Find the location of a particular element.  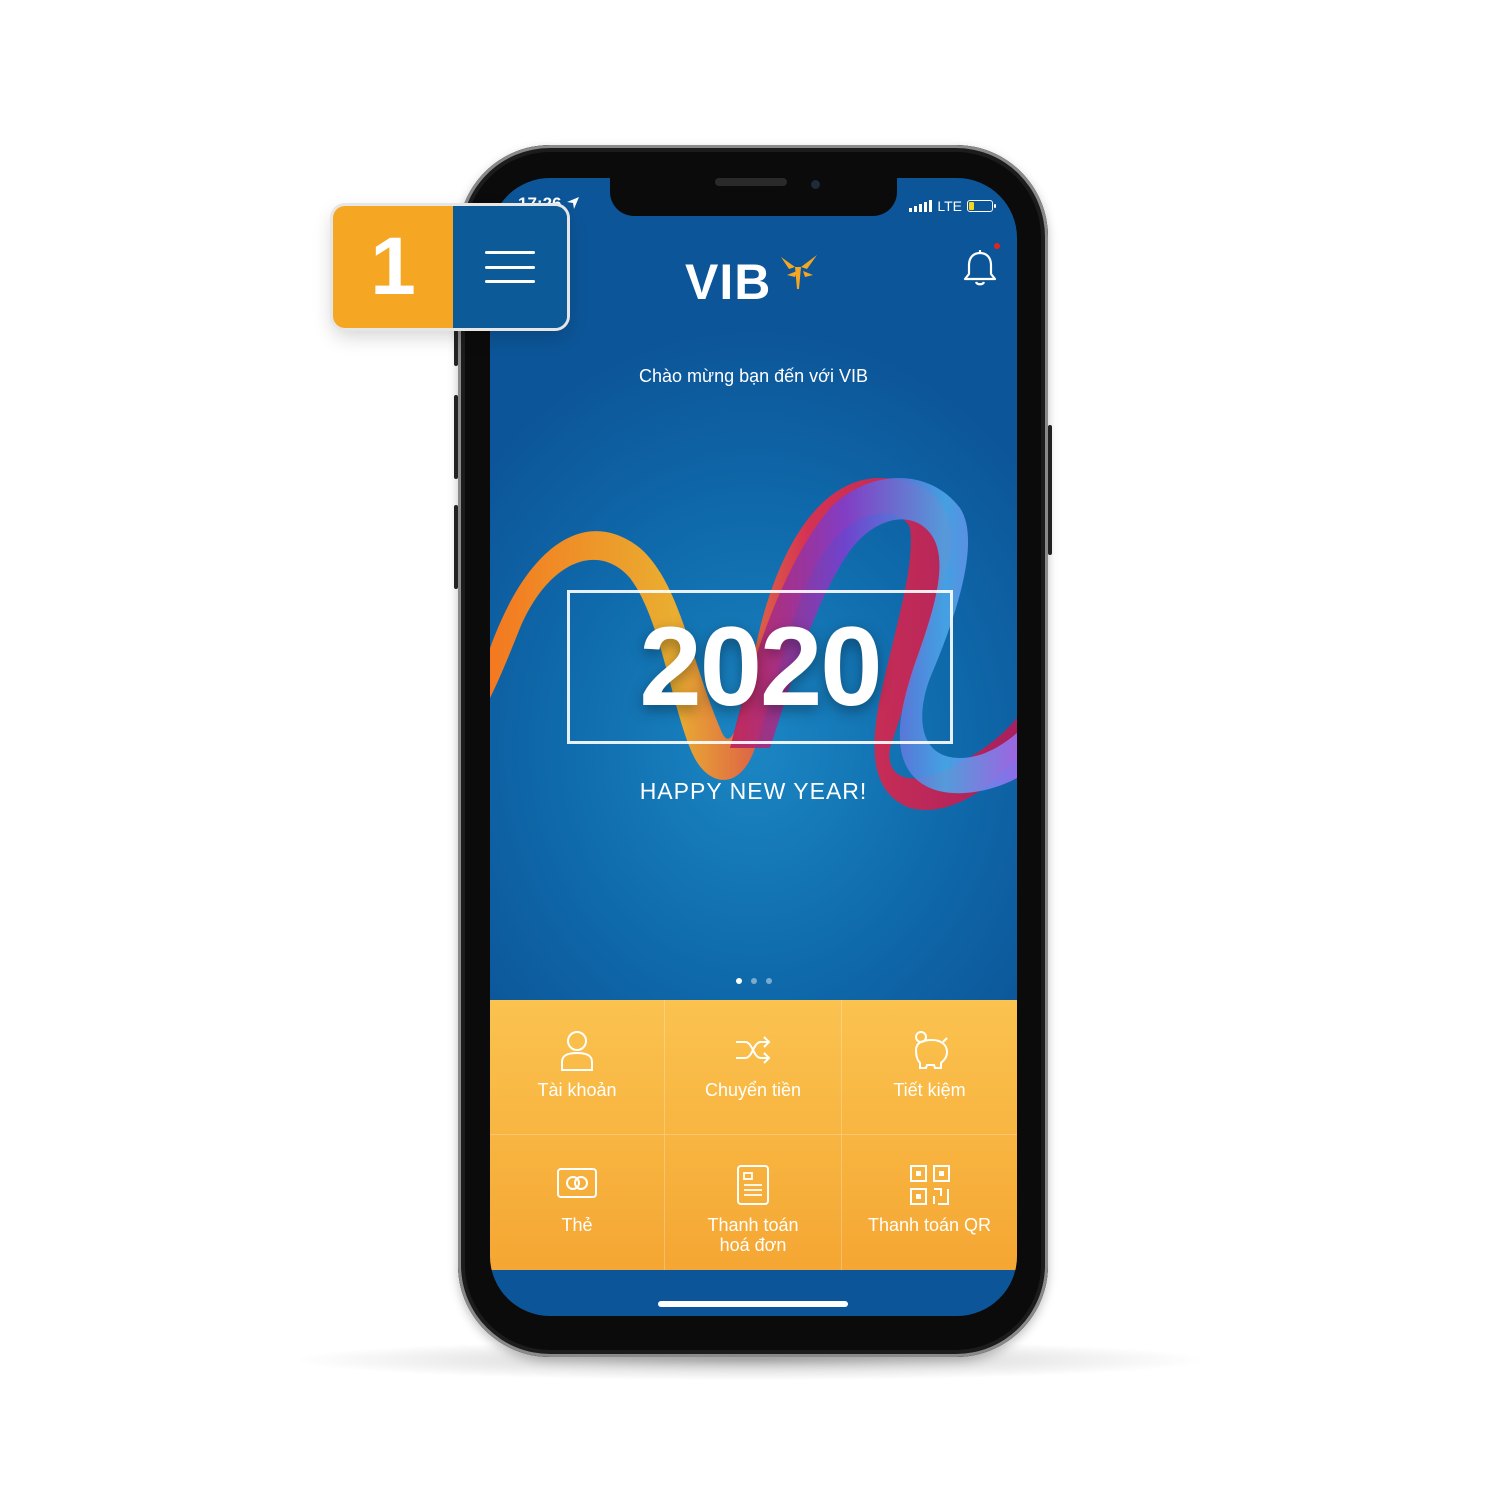

home-indicator is located at coordinates (753, 1304).